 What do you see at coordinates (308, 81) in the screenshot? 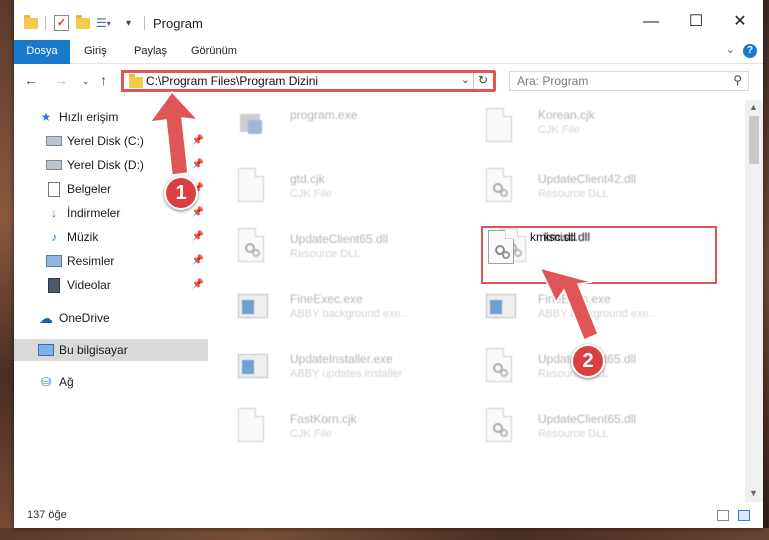
I see `address-highlight-box` at bounding box center [308, 81].